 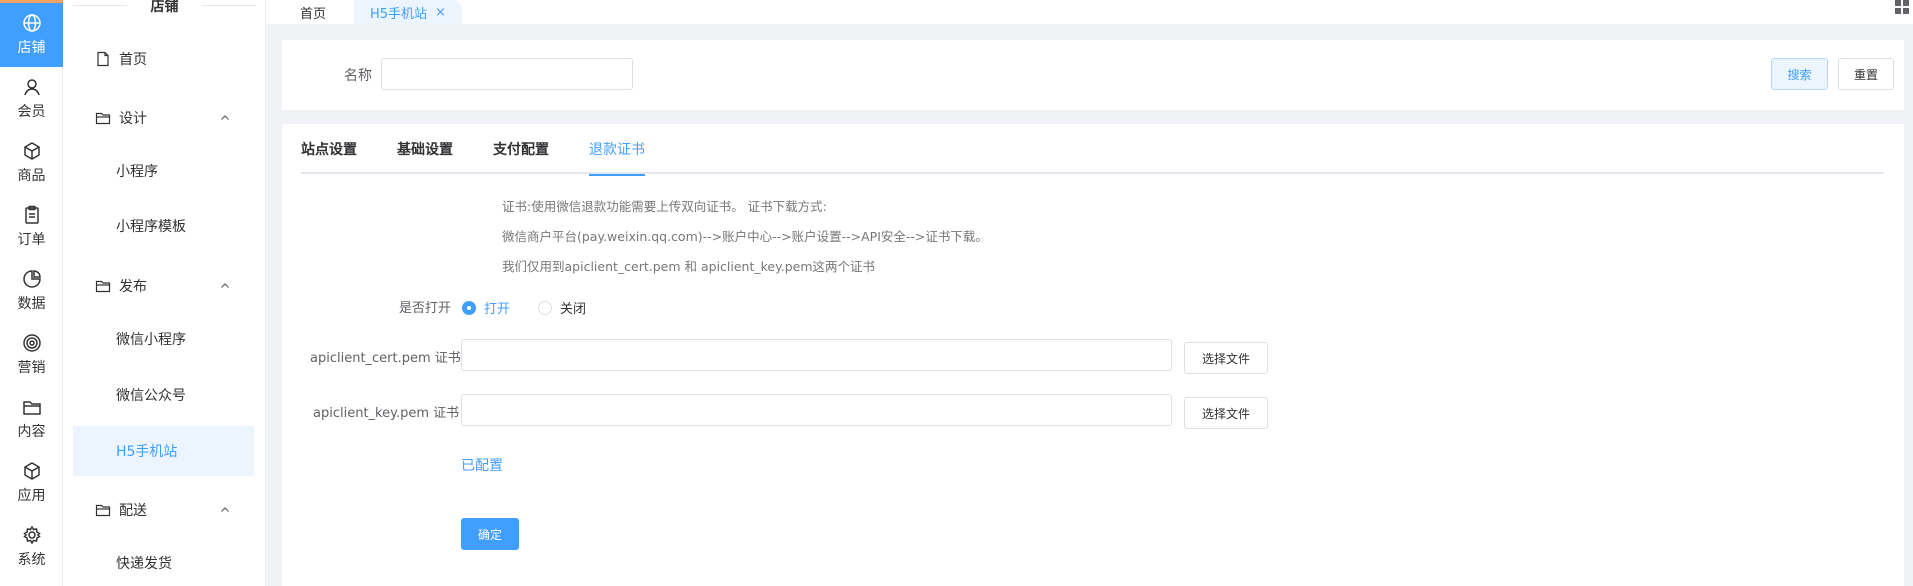 I want to click on search-button: 搜索, so click(x=1799, y=74).